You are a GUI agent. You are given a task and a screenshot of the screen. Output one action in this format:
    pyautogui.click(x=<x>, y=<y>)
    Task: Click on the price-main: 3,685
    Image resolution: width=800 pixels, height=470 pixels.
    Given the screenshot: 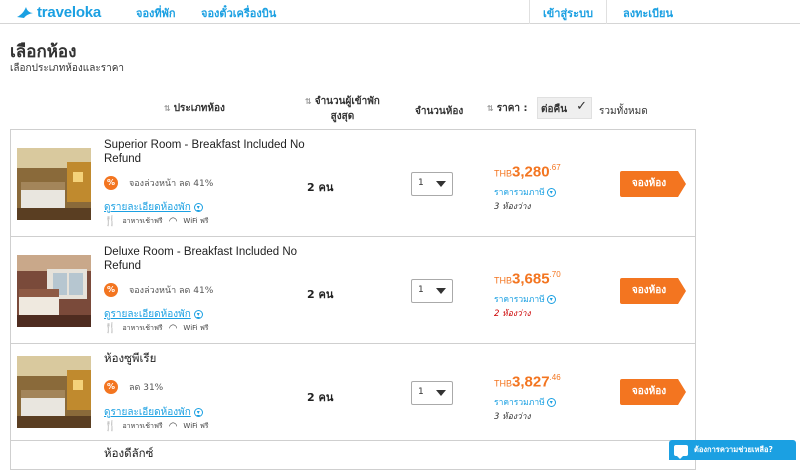 What is the action you would take?
    pyautogui.click(x=531, y=279)
    